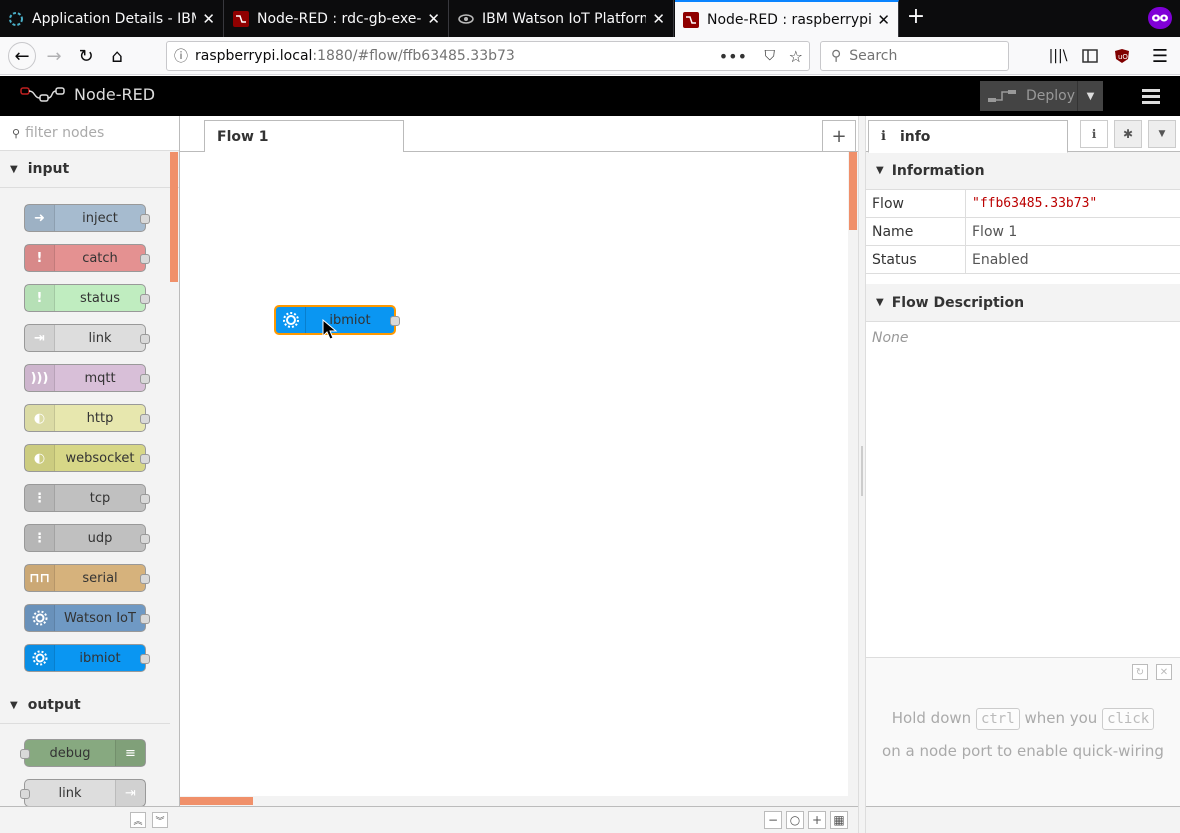 The image size is (1180, 833). Describe the element at coordinates (1128, 134) in the screenshot. I see `debug-bug-icon: ✱` at that location.